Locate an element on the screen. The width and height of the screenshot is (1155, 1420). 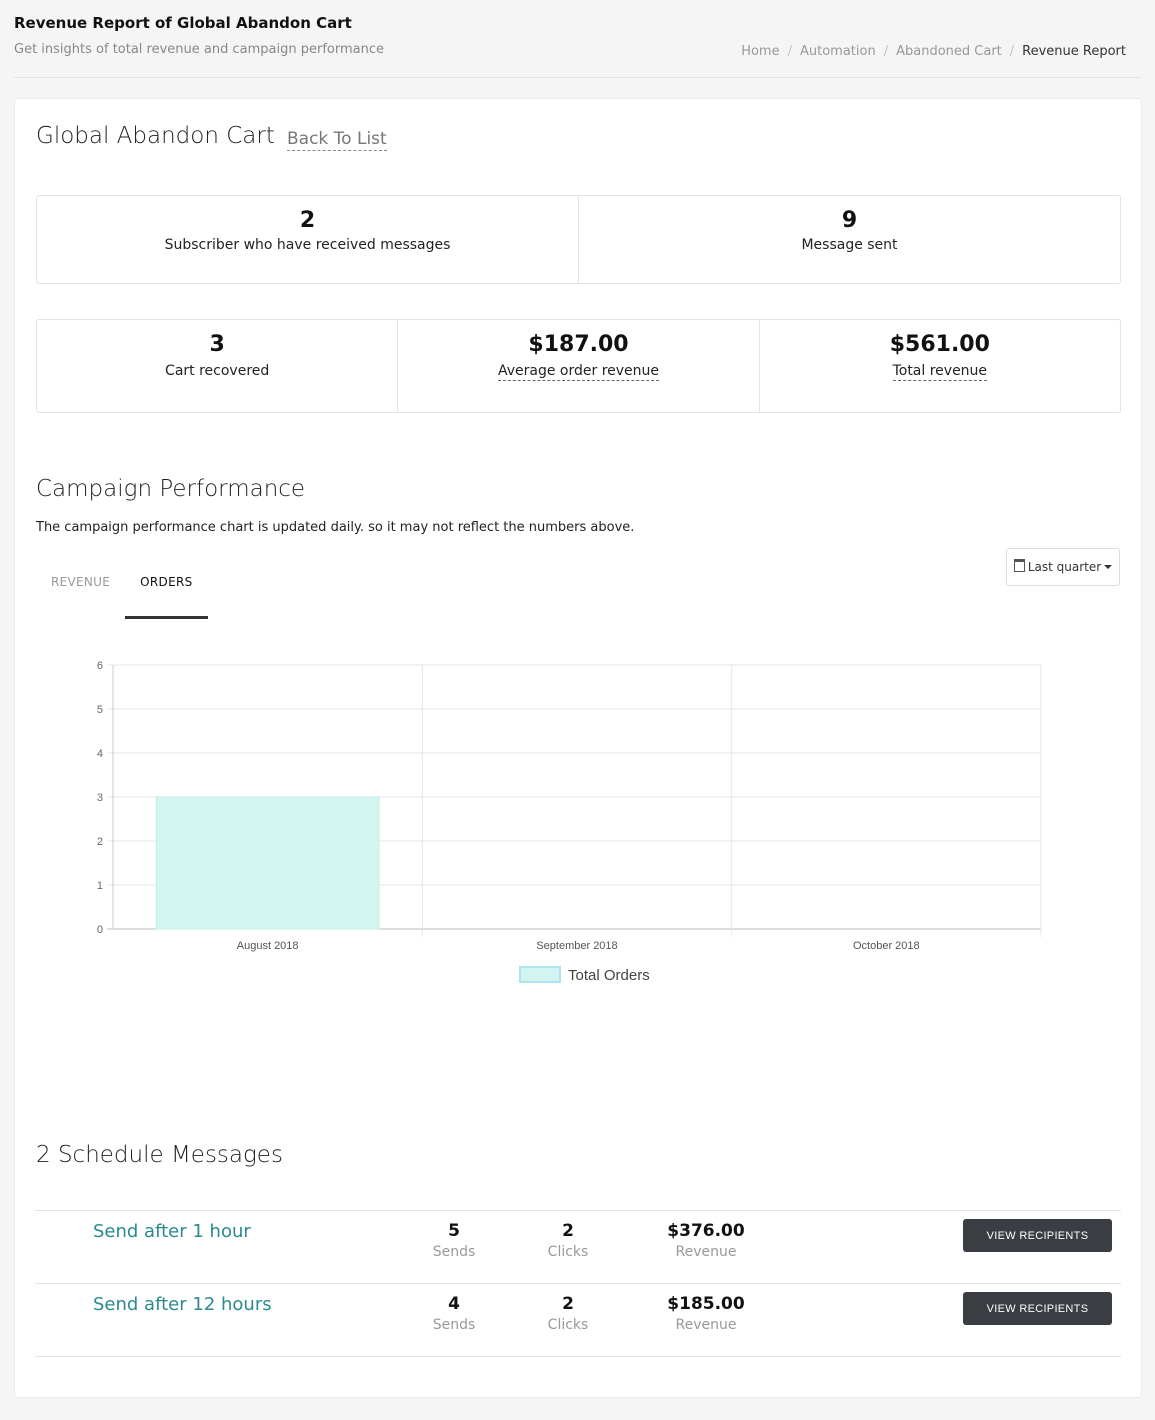
y-tick-label: 2 is located at coordinates (100, 842).